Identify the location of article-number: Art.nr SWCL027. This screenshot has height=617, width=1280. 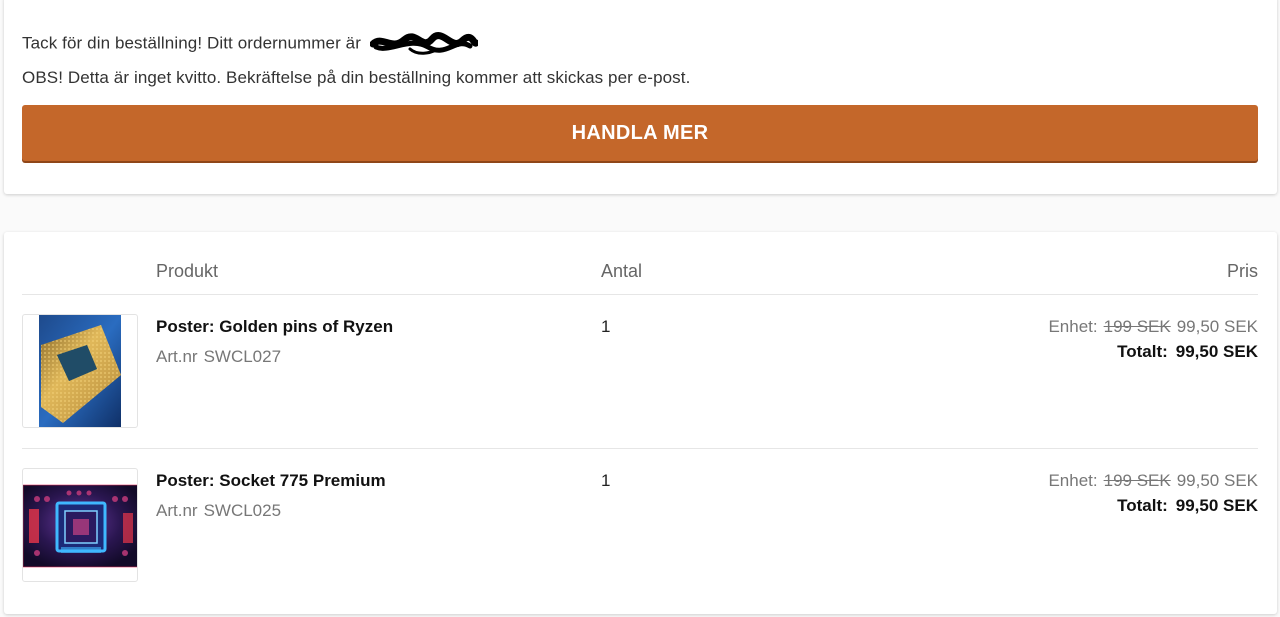
(218, 357).